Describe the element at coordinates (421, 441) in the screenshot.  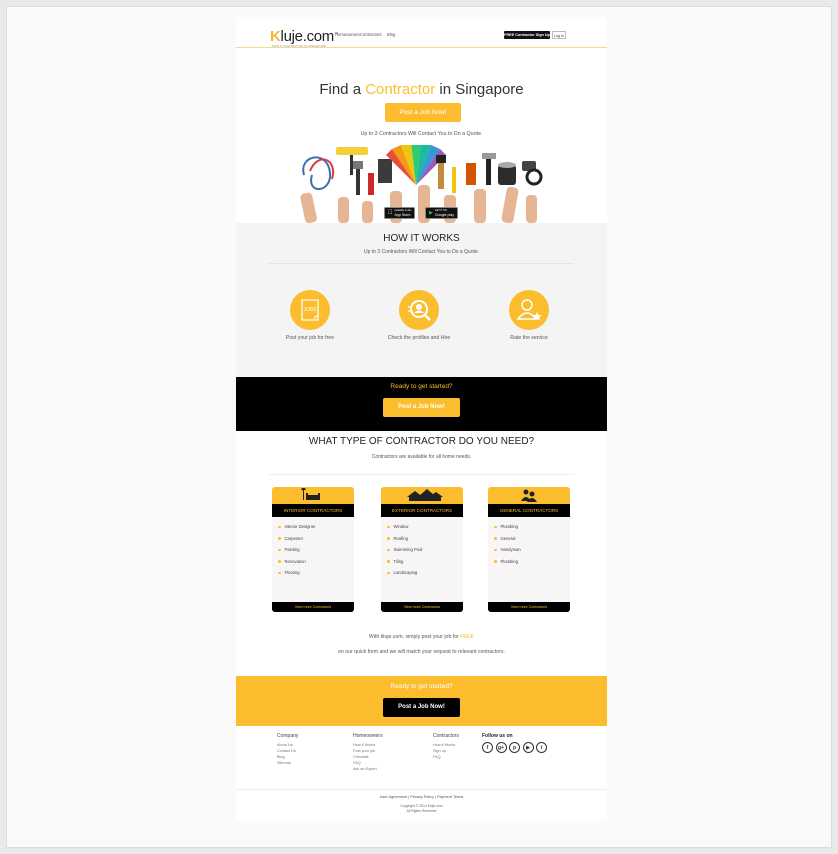
I see `contractor-types-title: WHAT TYPE OF CONTRACTOR DO YOU NEED?` at that location.